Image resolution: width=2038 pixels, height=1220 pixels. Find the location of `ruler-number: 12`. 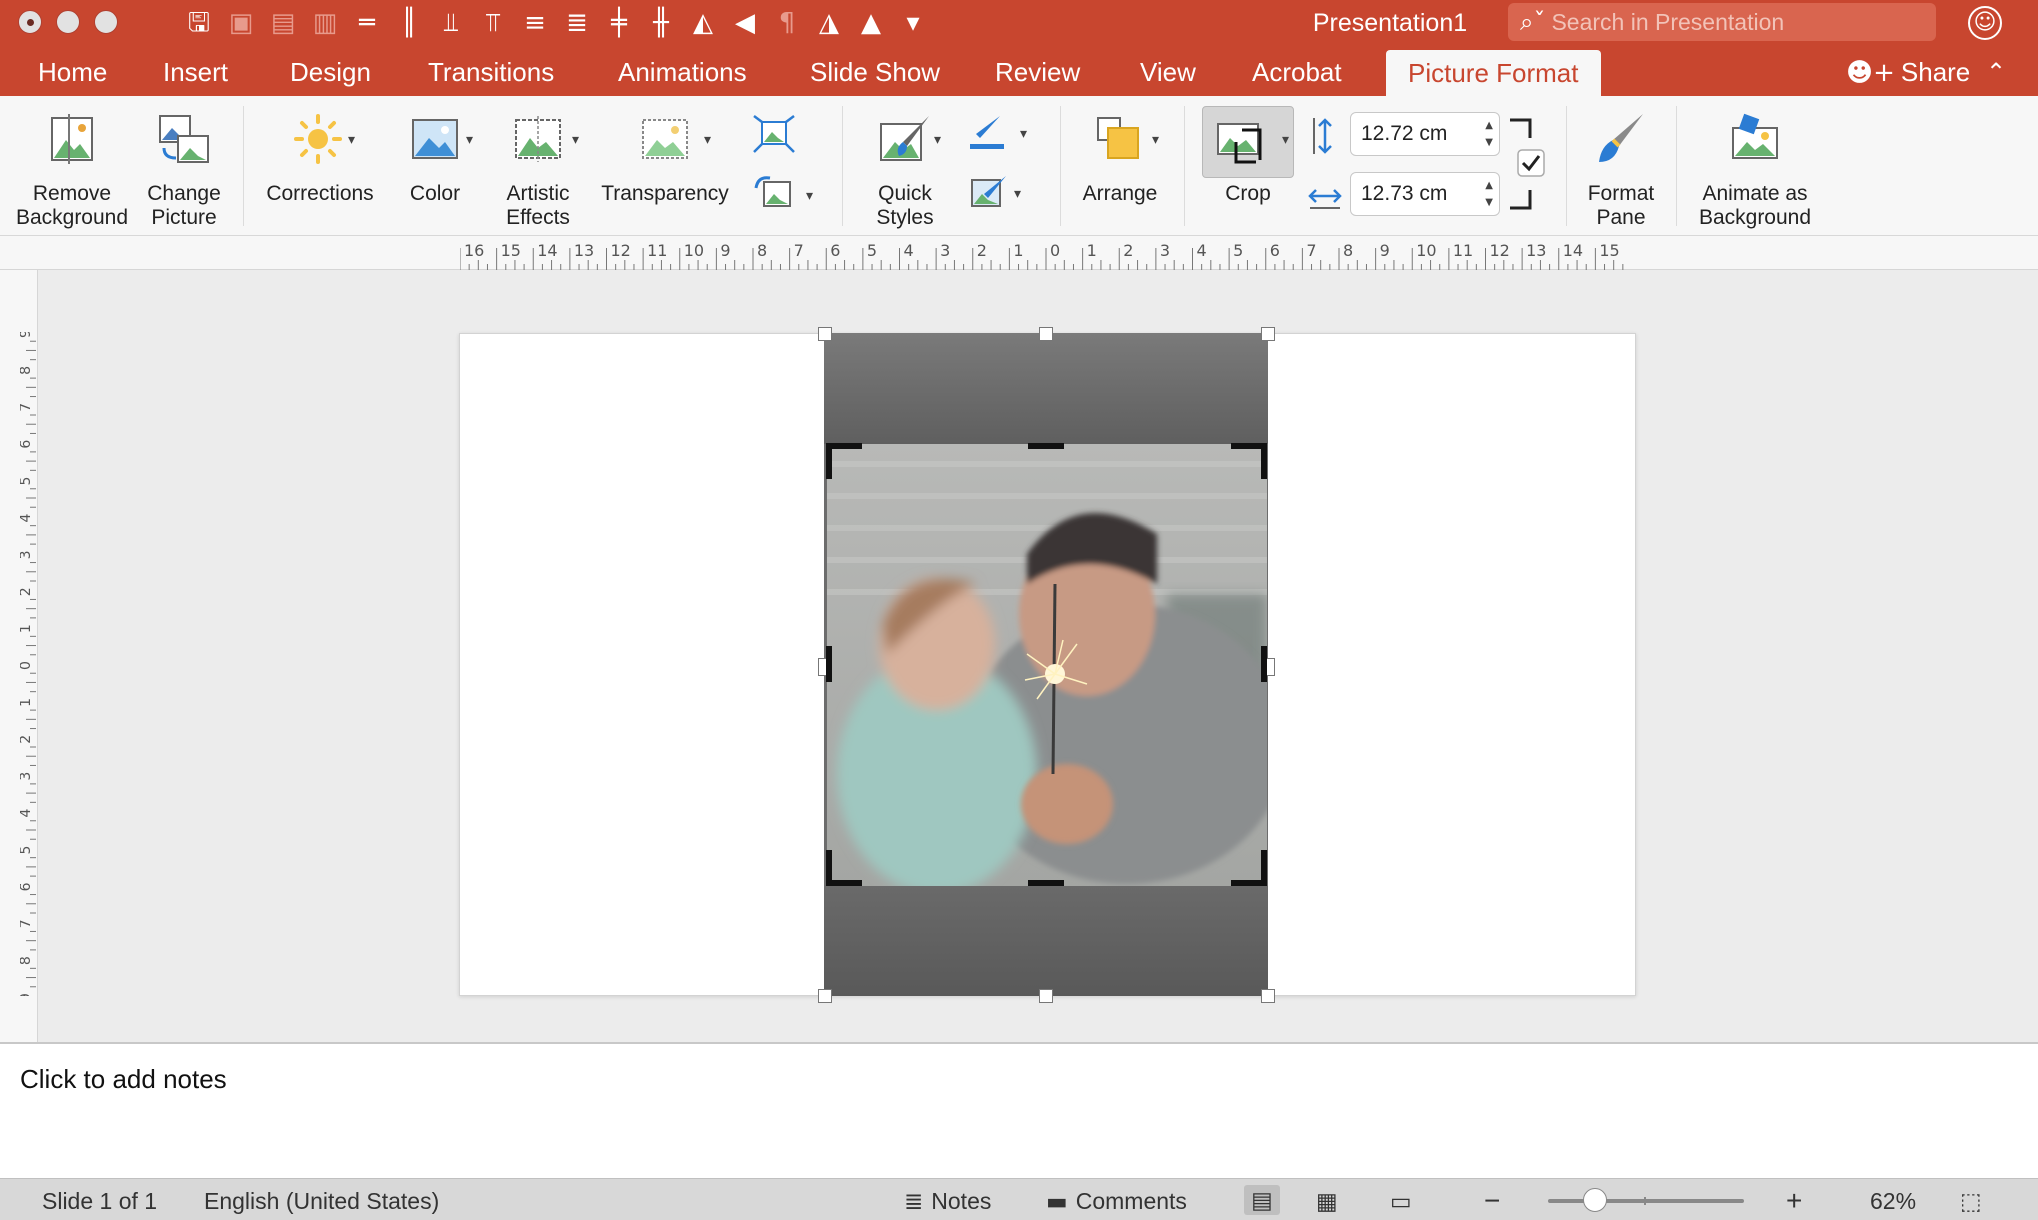

ruler-number: 12 is located at coordinates (621, 252).